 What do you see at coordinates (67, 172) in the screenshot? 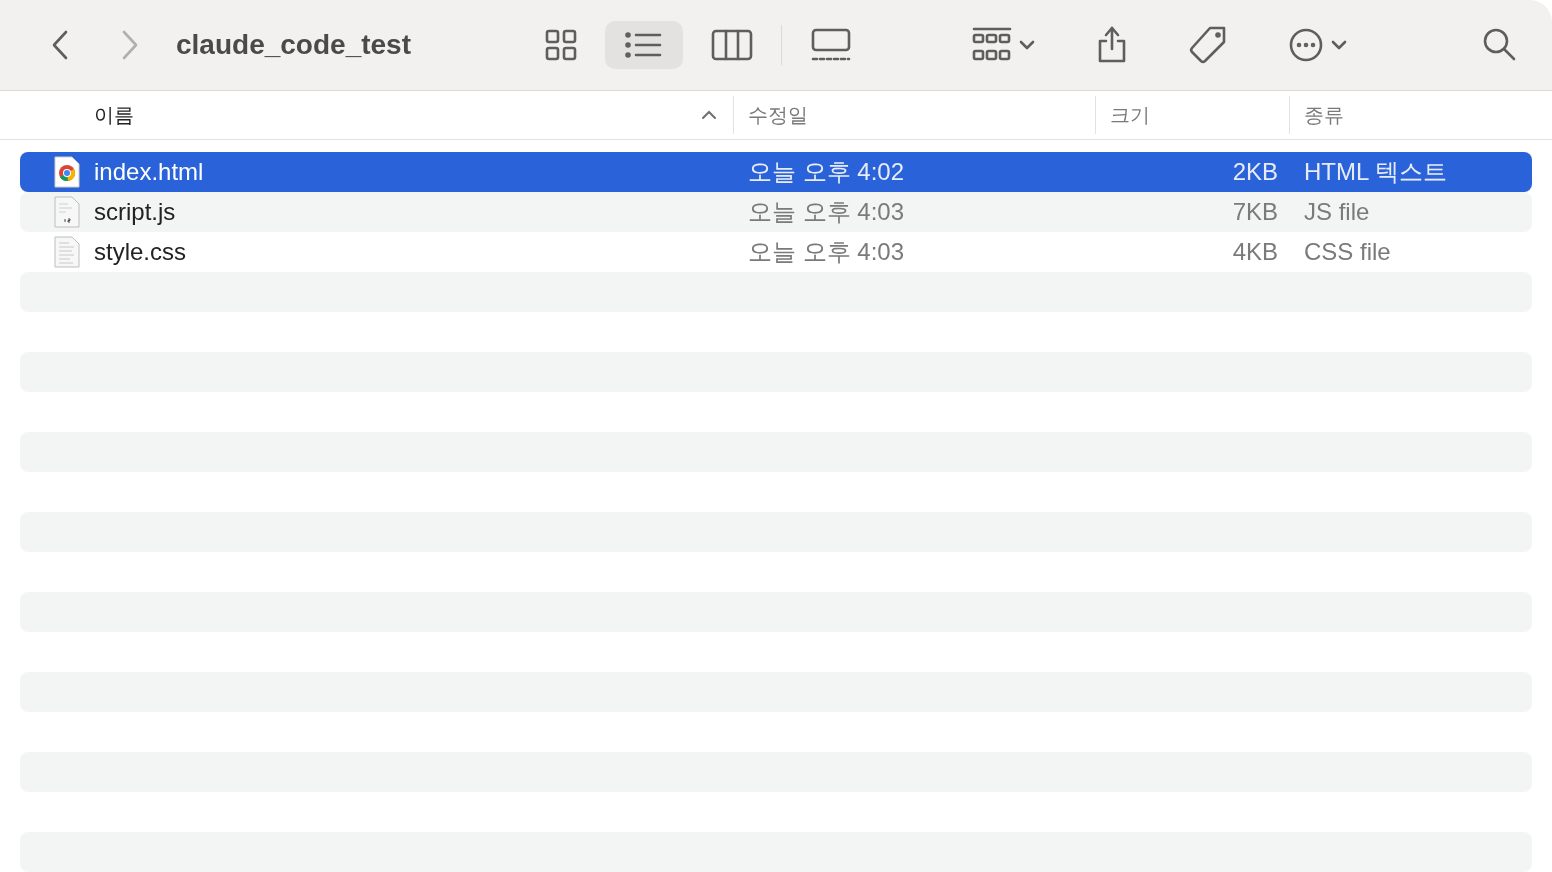
I see `chrome-file-icon` at bounding box center [67, 172].